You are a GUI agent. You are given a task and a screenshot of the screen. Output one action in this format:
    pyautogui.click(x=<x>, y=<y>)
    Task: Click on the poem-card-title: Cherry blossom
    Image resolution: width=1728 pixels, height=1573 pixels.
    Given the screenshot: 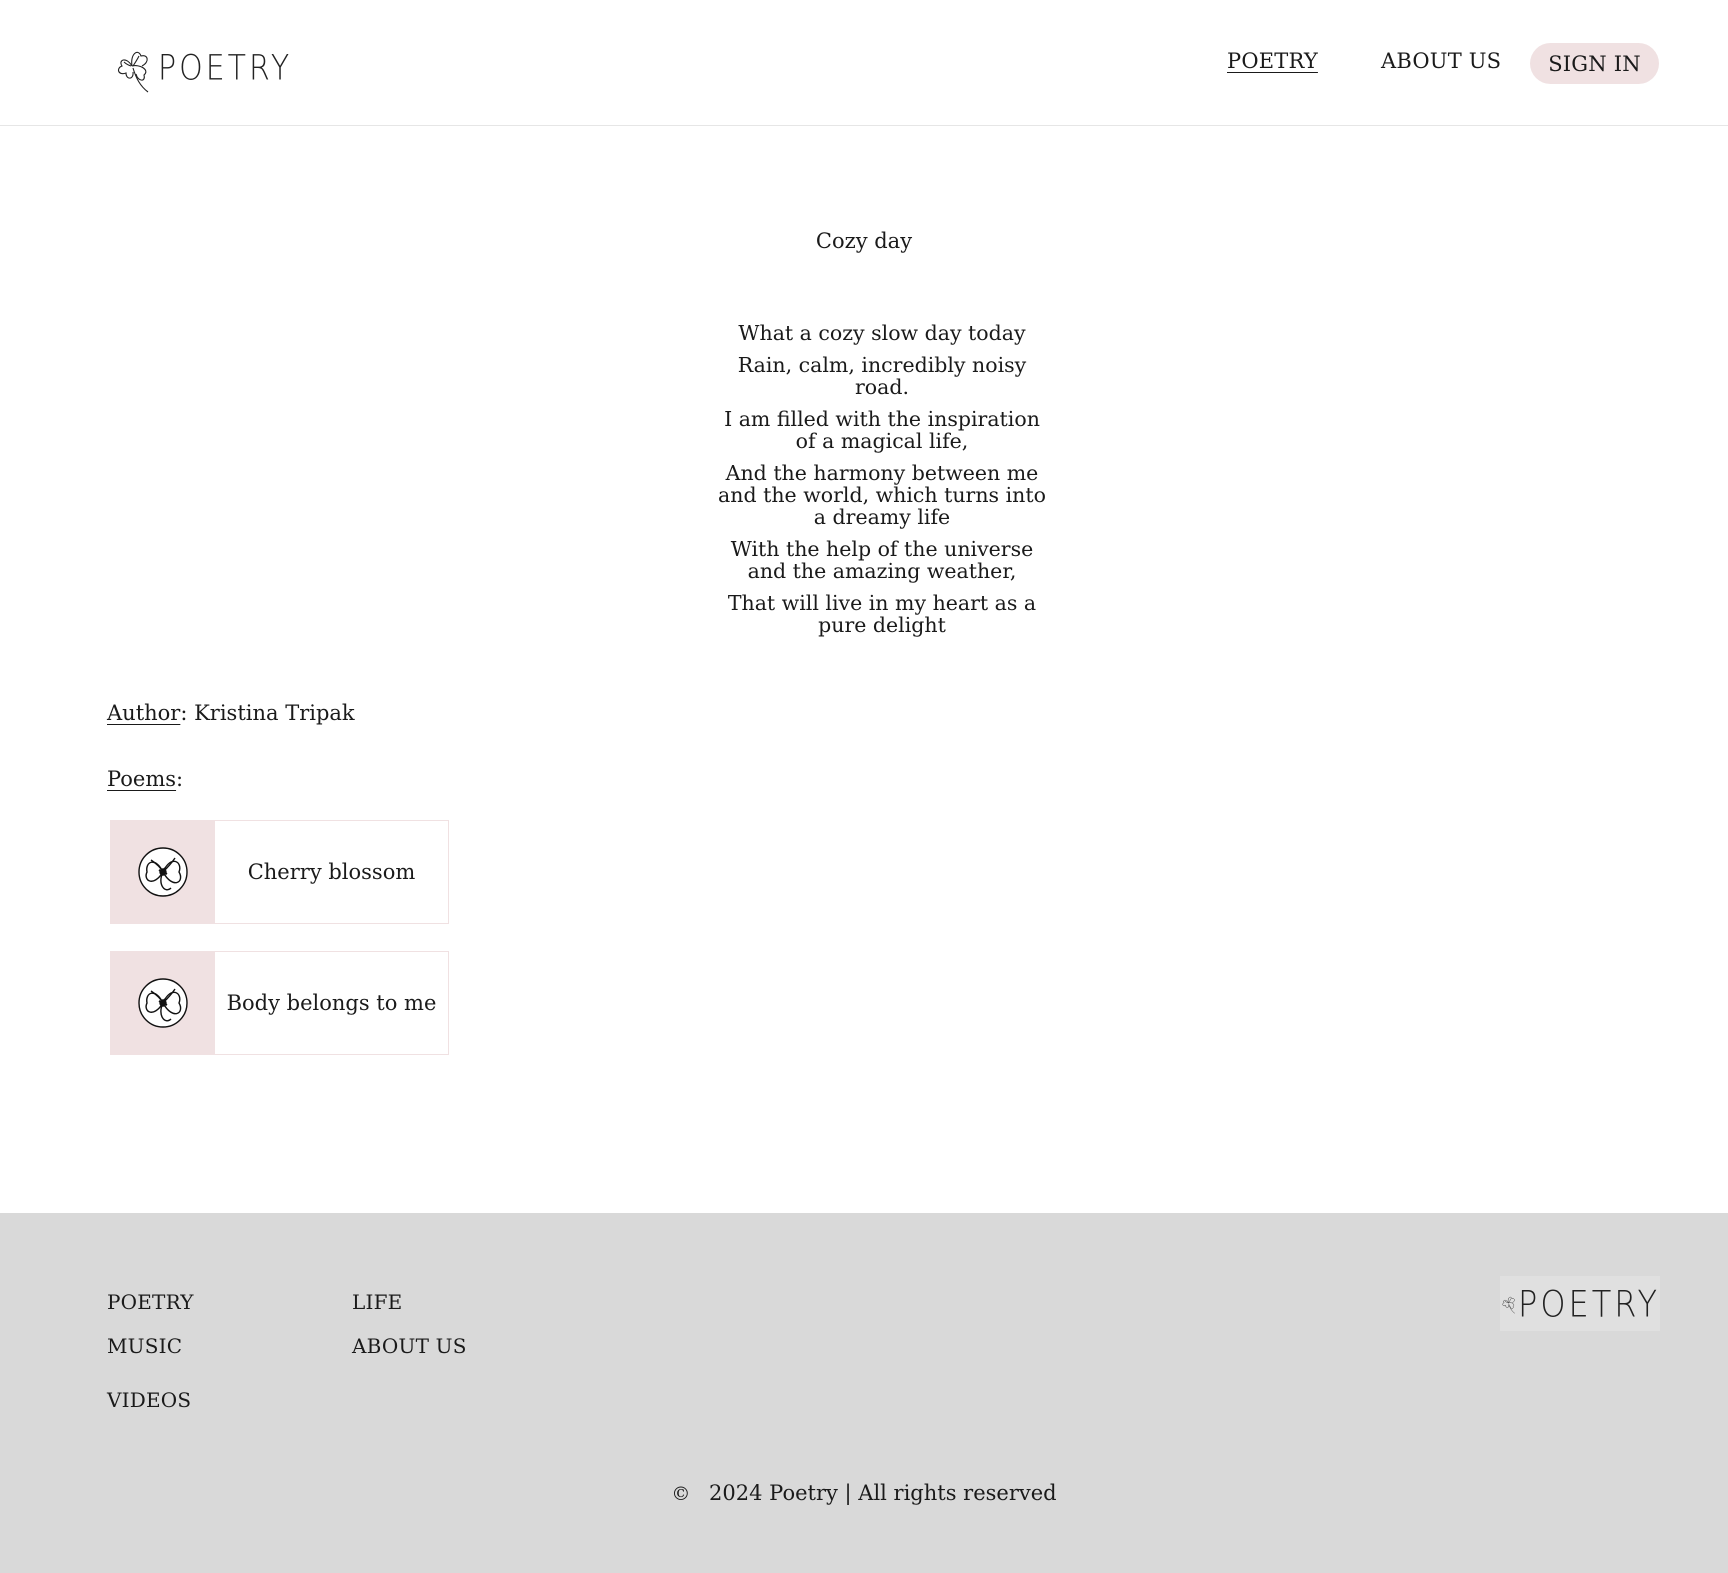 What is the action you would take?
    pyautogui.click(x=331, y=872)
    